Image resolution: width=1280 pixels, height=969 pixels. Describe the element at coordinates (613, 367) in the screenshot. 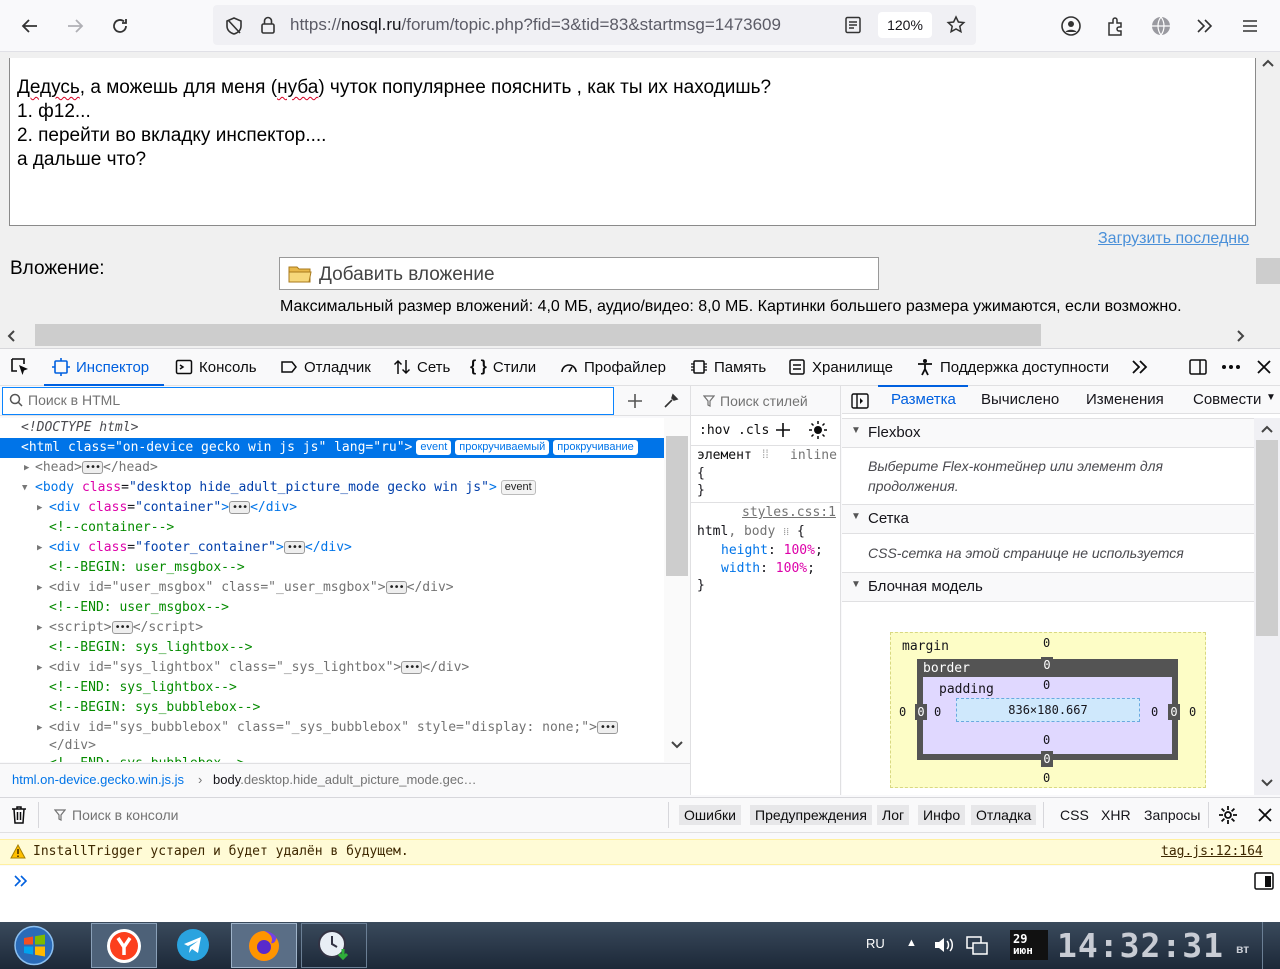

I see `tab-profiler: Профайлер` at that location.